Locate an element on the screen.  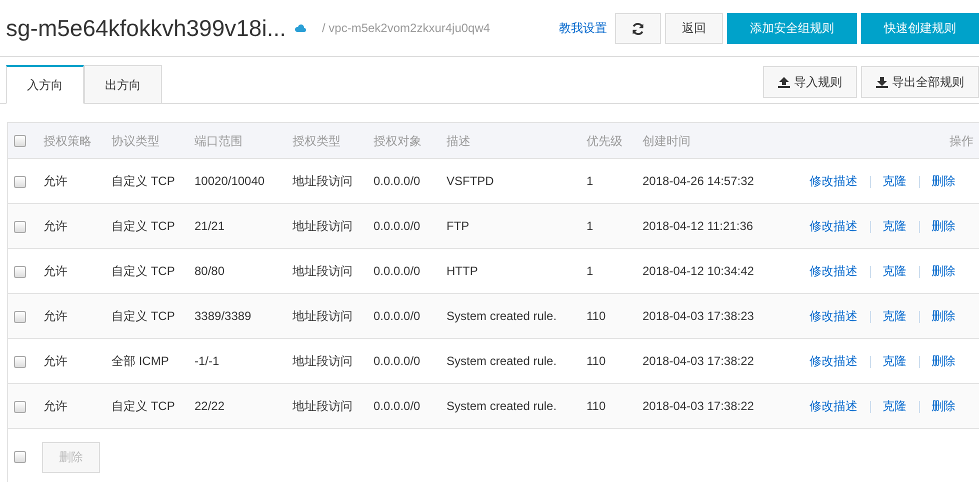
table-cell: 22/22 is located at coordinates (209, 406).